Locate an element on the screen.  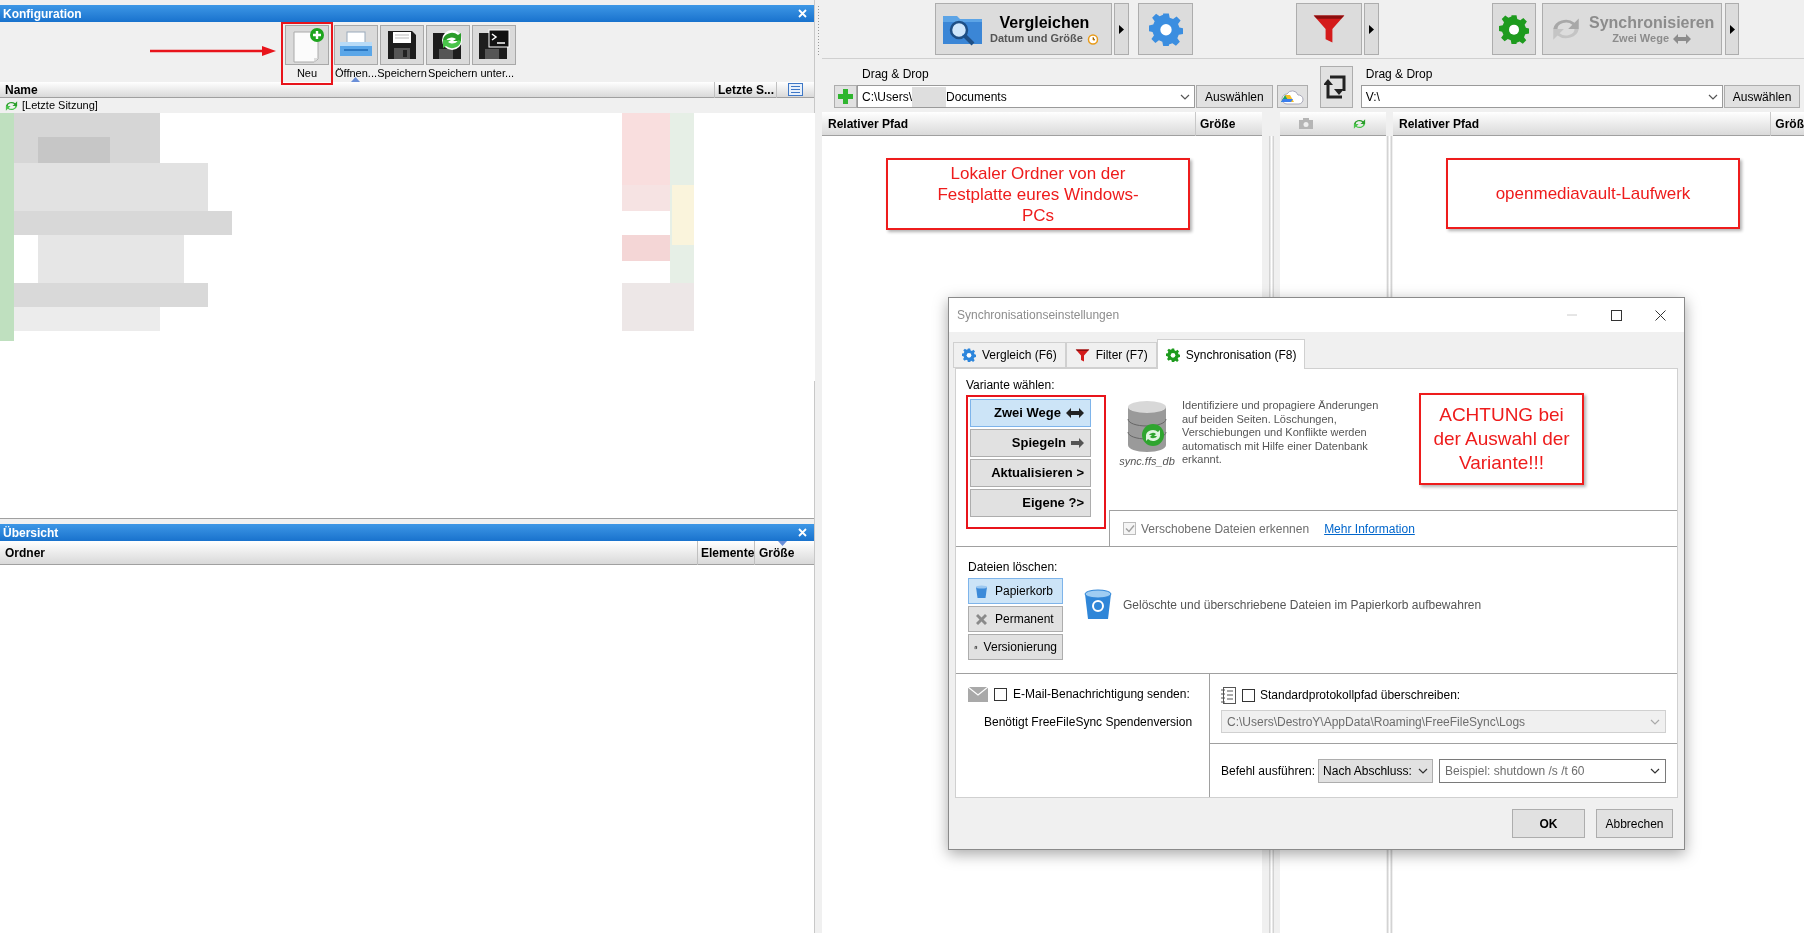
section-label: Dateien löschen: is located at coordinates (1013, 567).